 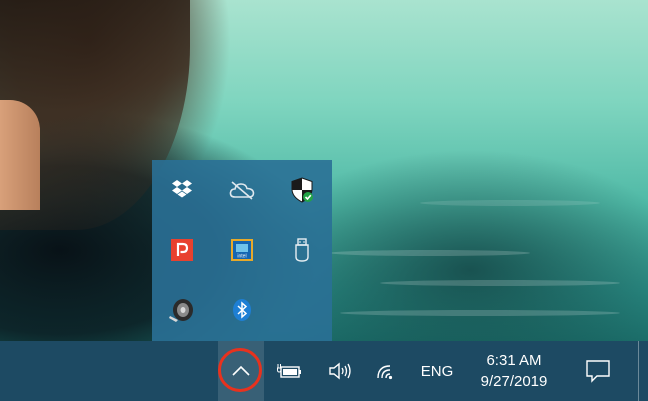 I want to click on notification-icon, so click(x=598, y=371).